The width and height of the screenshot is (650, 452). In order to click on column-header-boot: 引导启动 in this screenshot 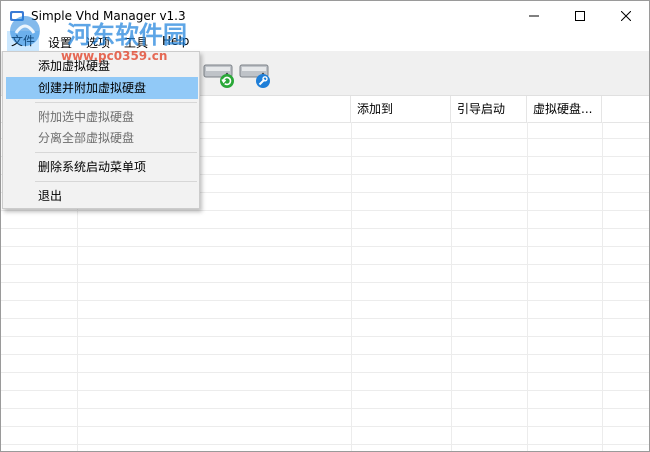, I will do `click(489, 109)`.